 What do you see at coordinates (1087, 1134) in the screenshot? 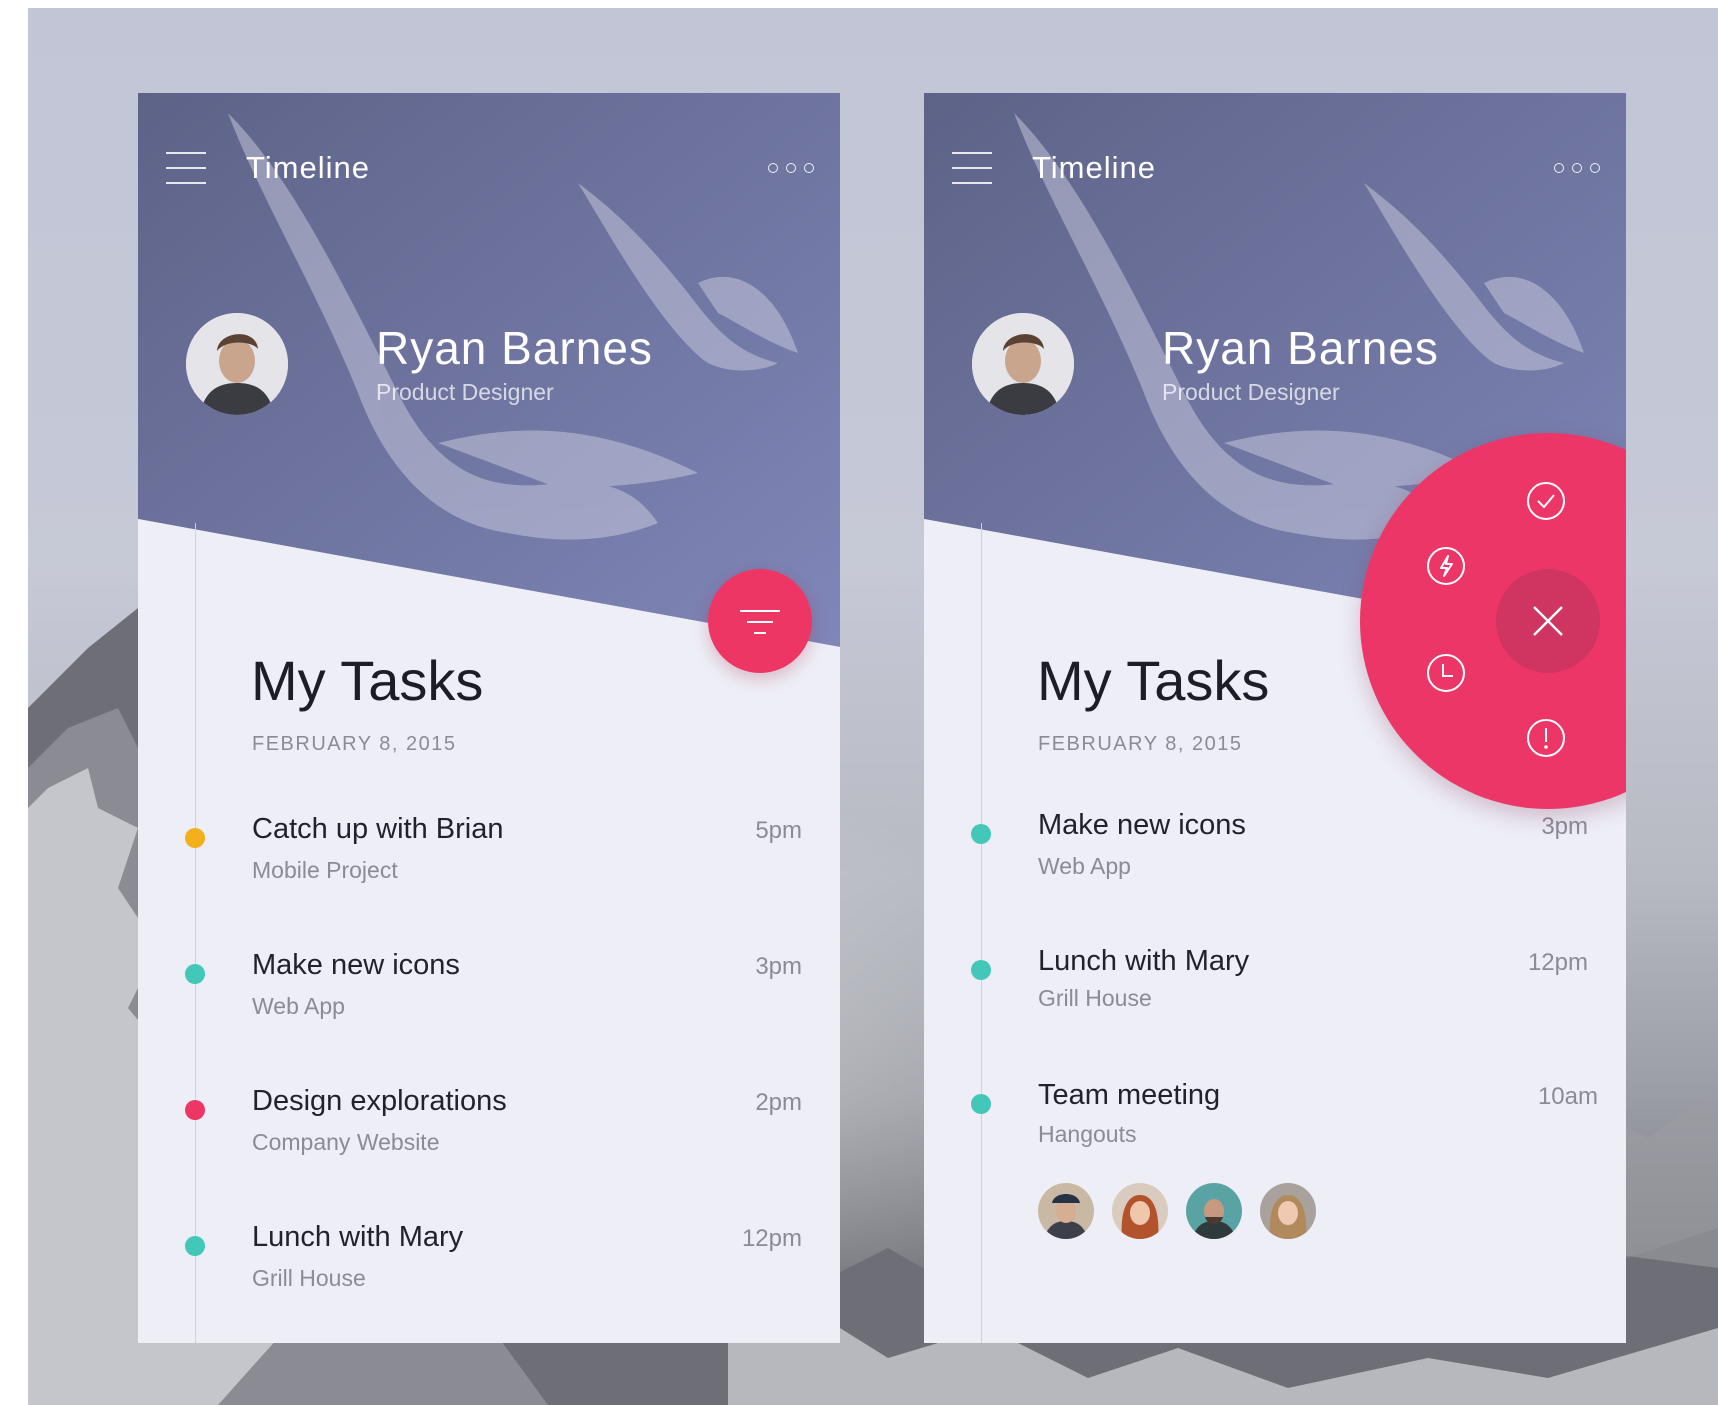
I see `task-subtitle: Hangouts` at bounding box center [1087, 1134].